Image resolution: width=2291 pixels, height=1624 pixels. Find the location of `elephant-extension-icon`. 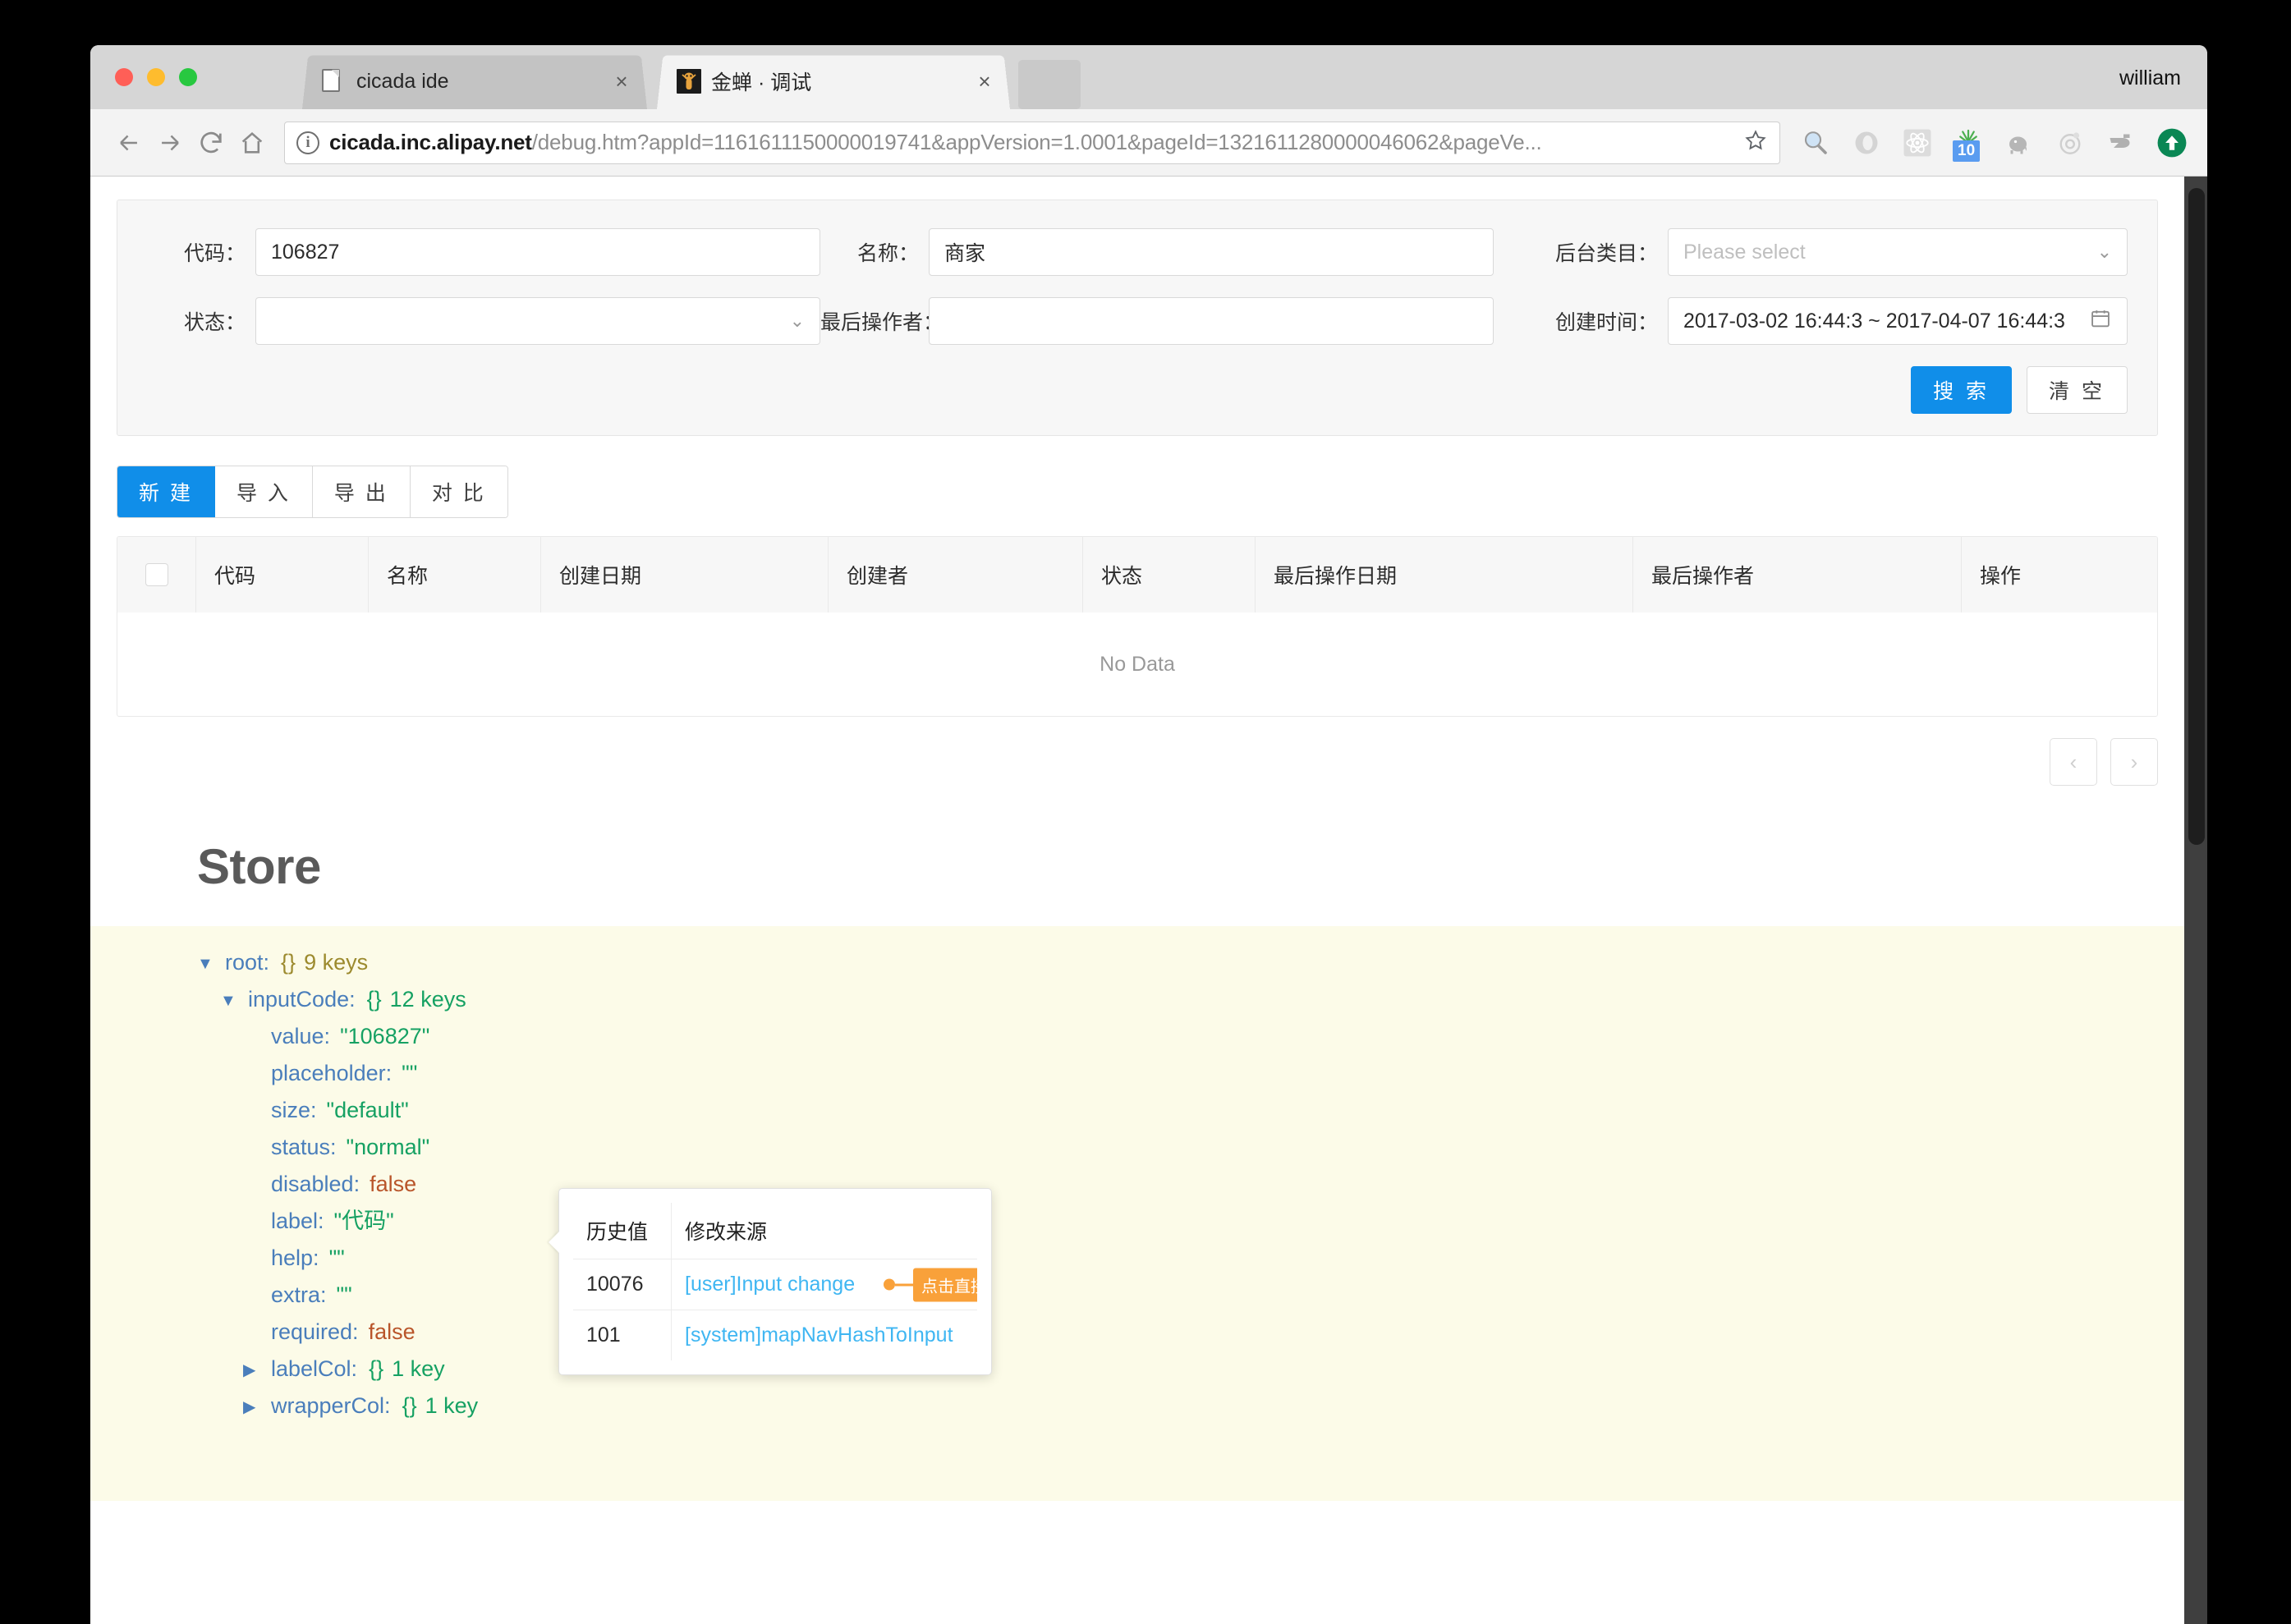

elephant-extension-icon is located at coordinates (2019, 143).